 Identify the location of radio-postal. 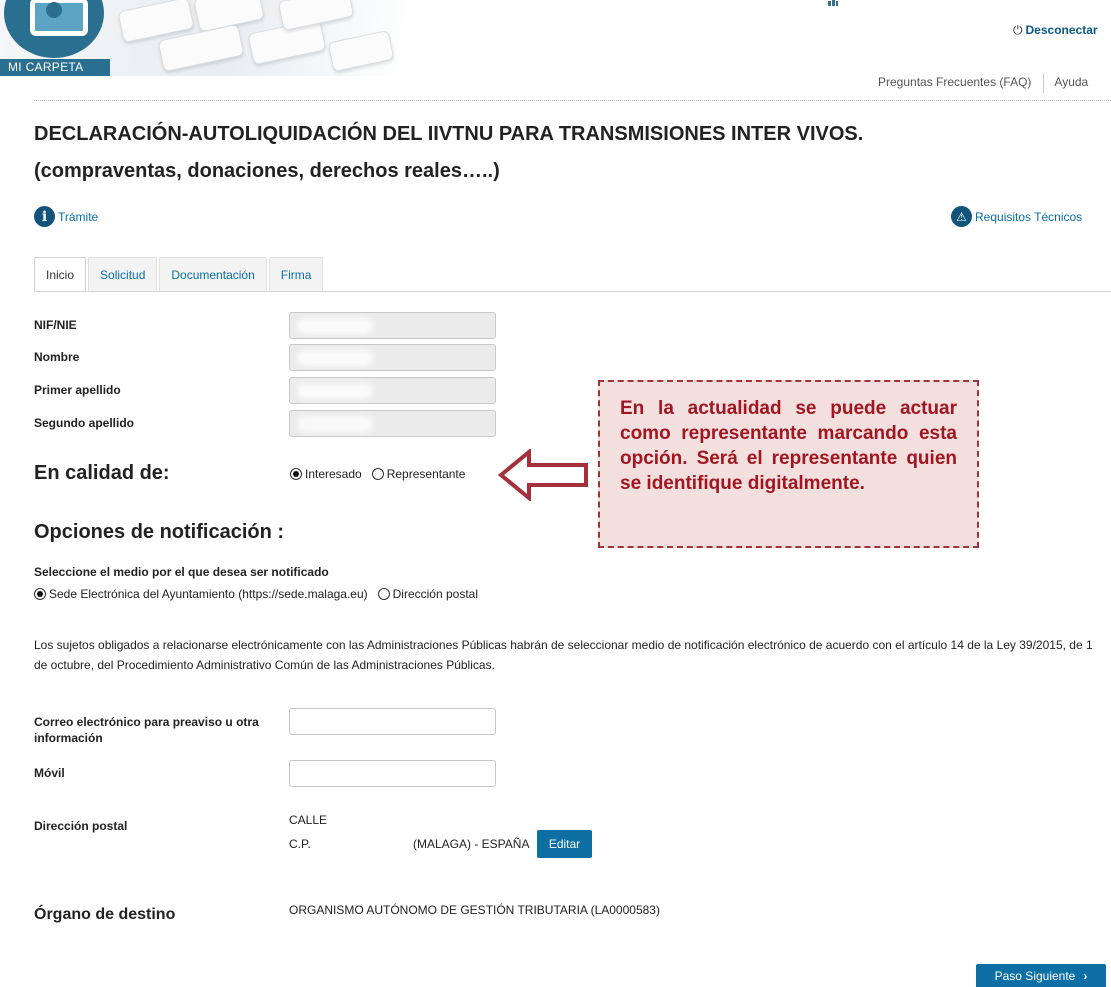
(383, 594).